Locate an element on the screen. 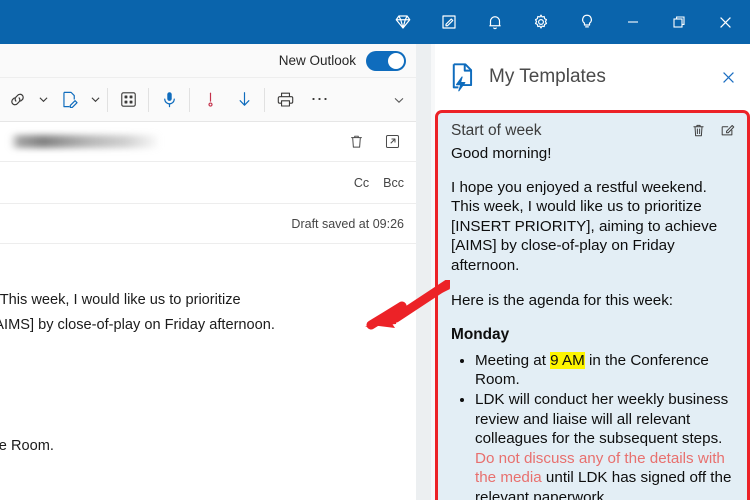 The width and height of the screenshot is (750, 500). compose-scrollbar is located at coordinates (423, 272).